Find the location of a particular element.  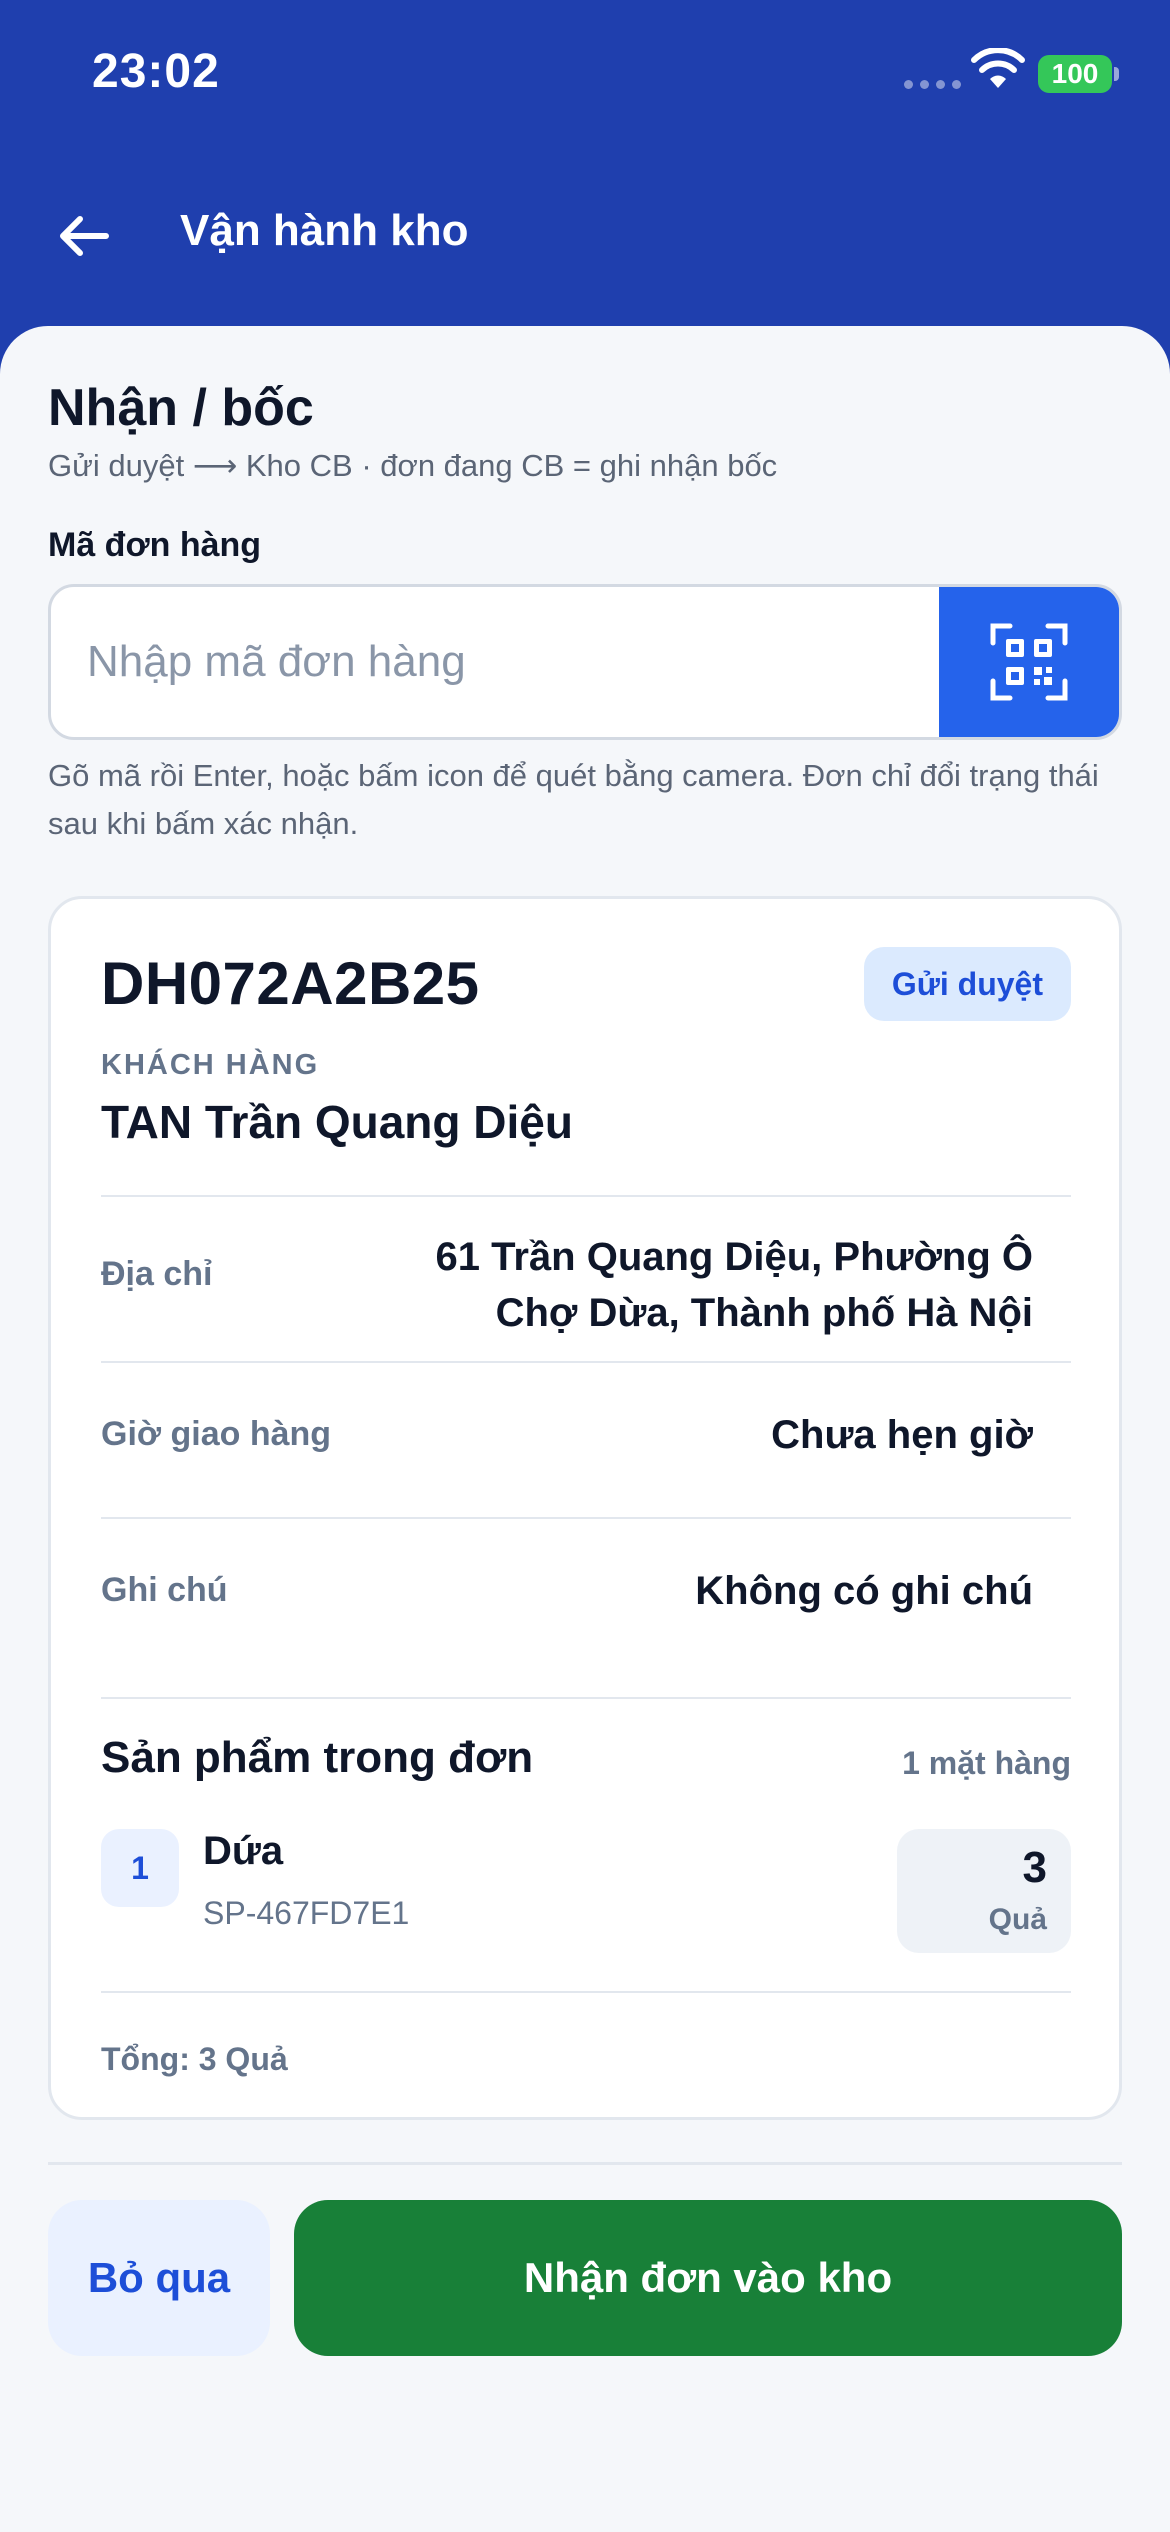

order-code-field is located at coordinates (585, 662).